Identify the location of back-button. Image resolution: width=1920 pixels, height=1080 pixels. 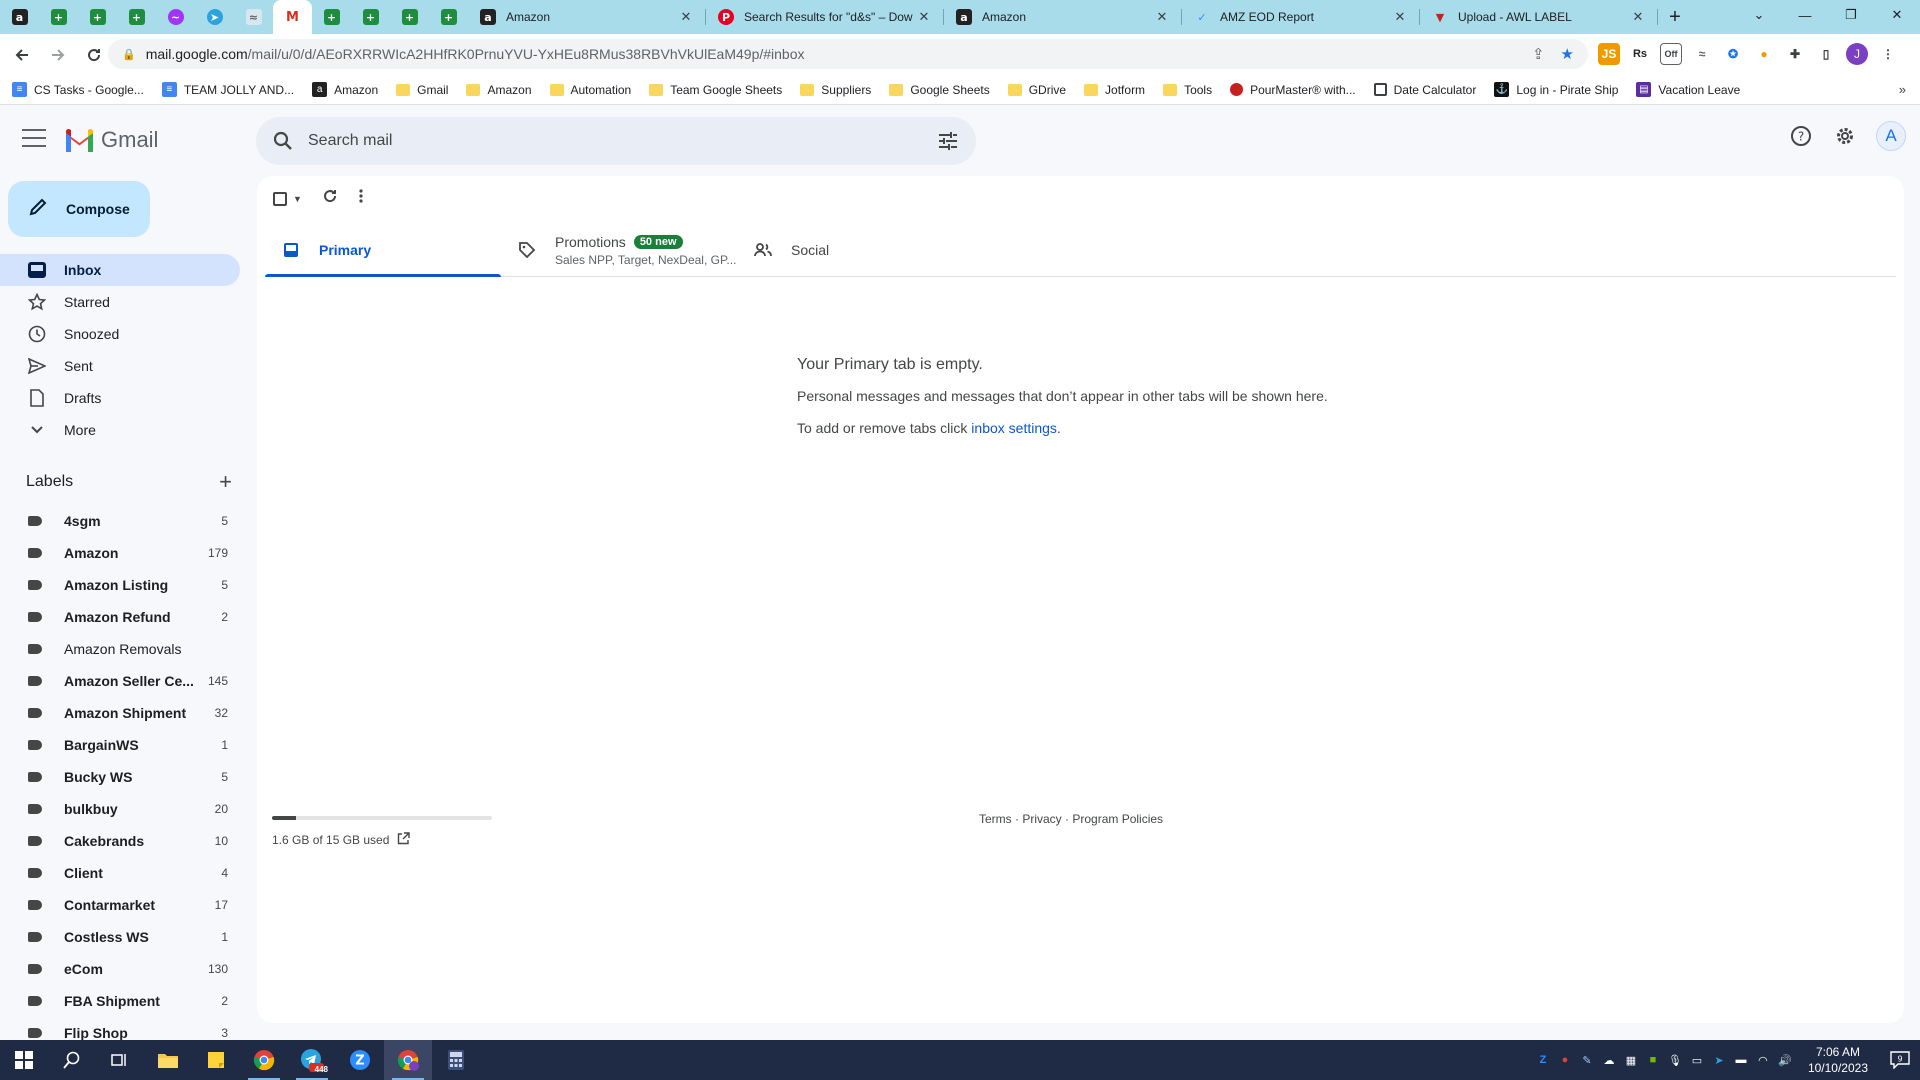
(22, 55).